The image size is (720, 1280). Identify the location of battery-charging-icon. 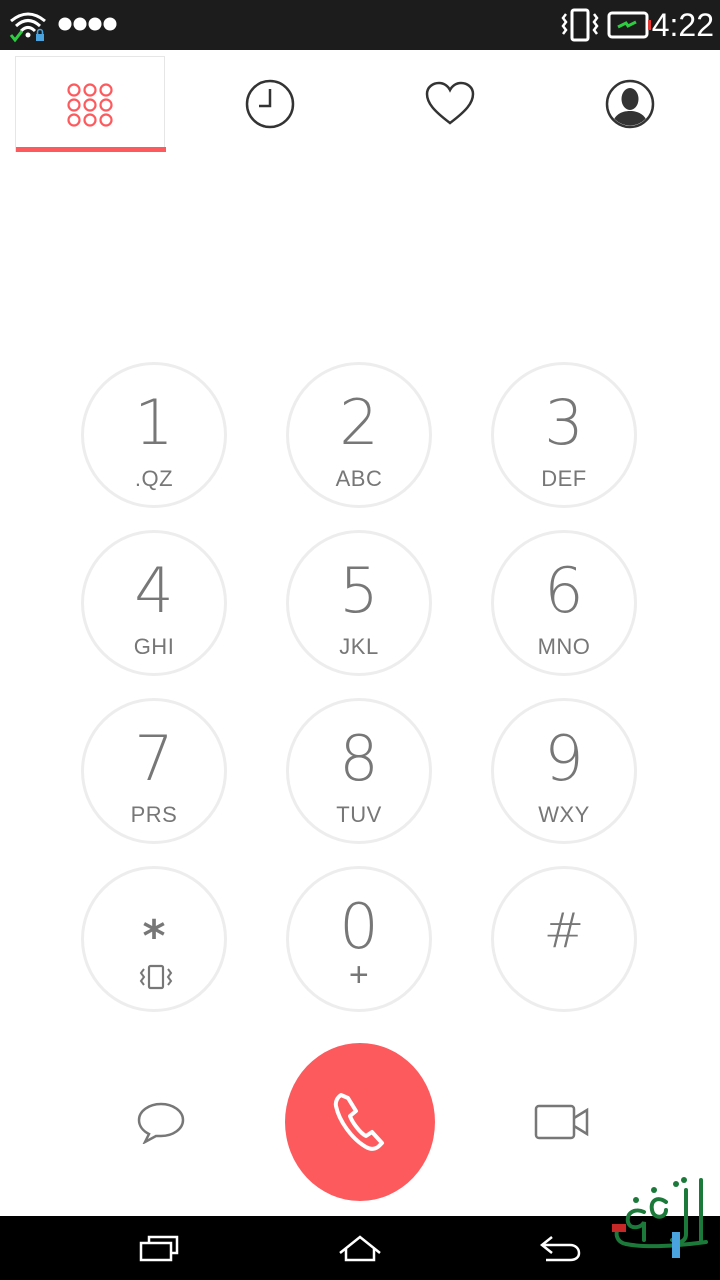
(629, 25).